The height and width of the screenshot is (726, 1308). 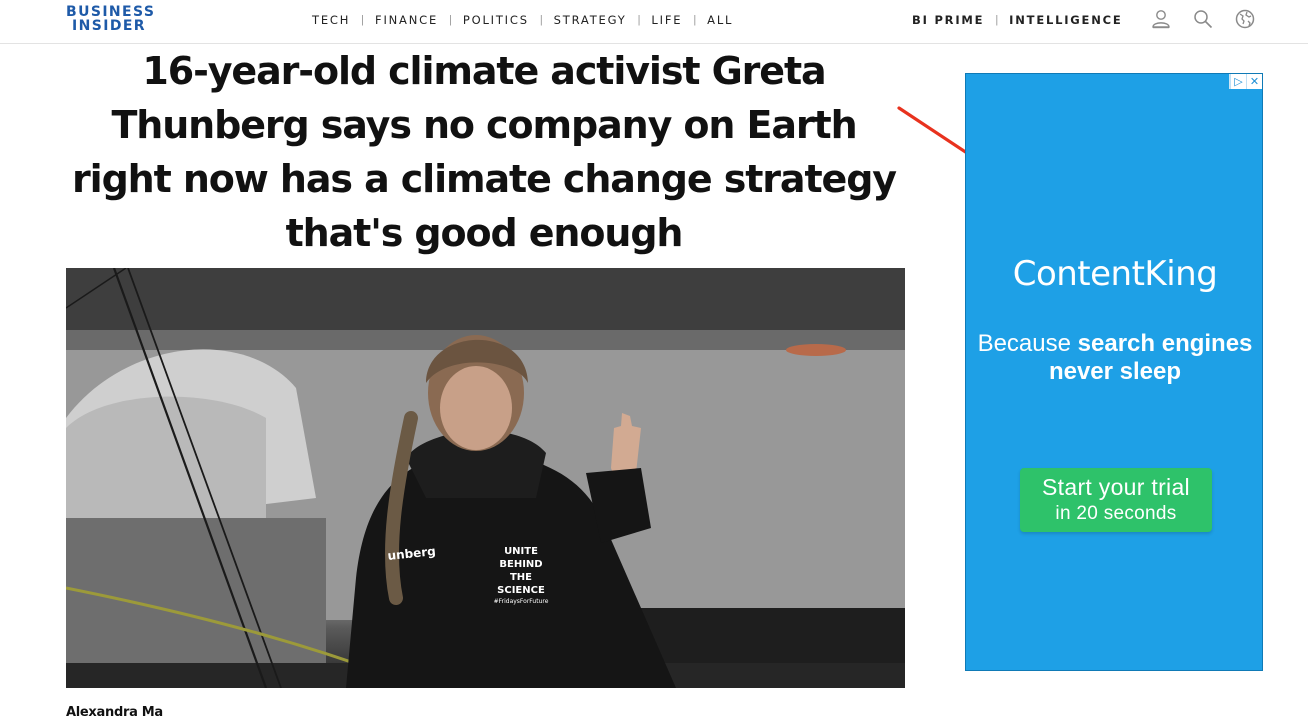 What do you see at coordinates (496, 20) in the screenshot?
I see `nav-item-politics: POLITICS` at bounding box center [496, 20].